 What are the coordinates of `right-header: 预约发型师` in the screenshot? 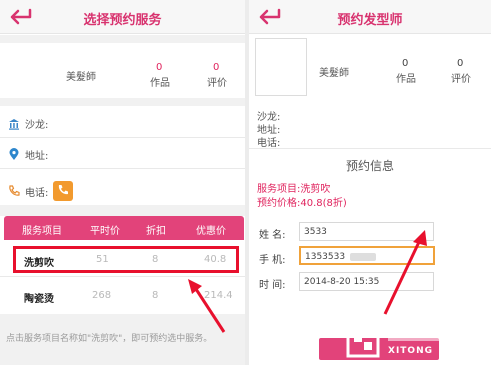 It's located at (370, 17).